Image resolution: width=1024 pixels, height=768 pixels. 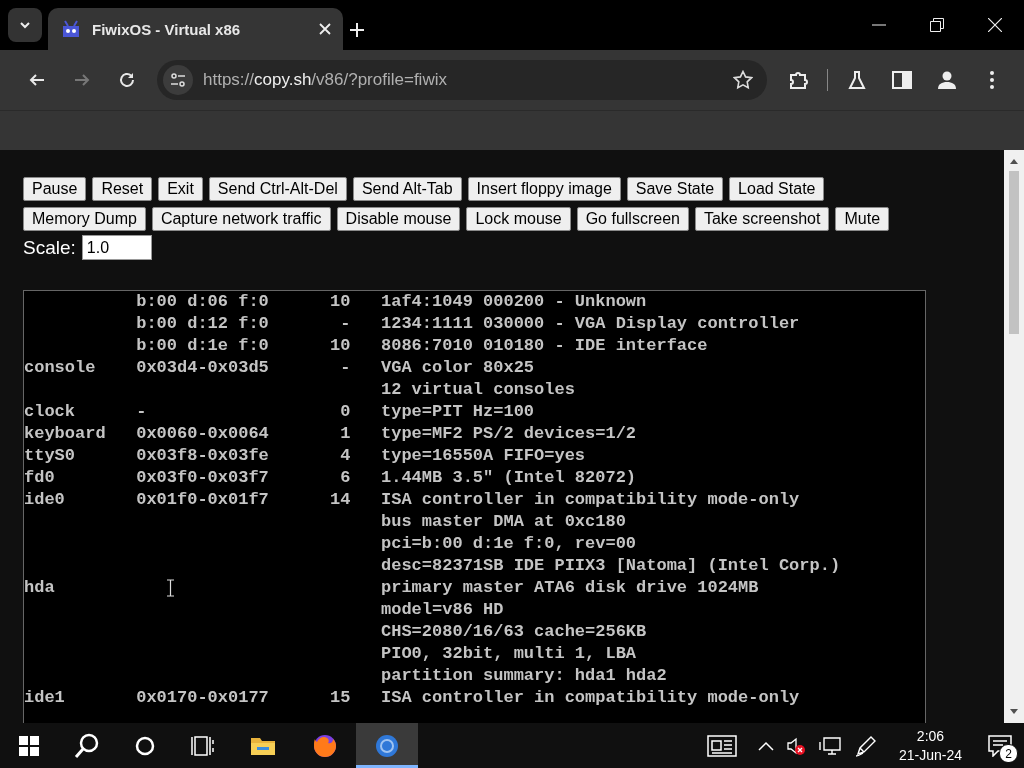 I want to click on control-button: Save State, so click(x=675, y=189).